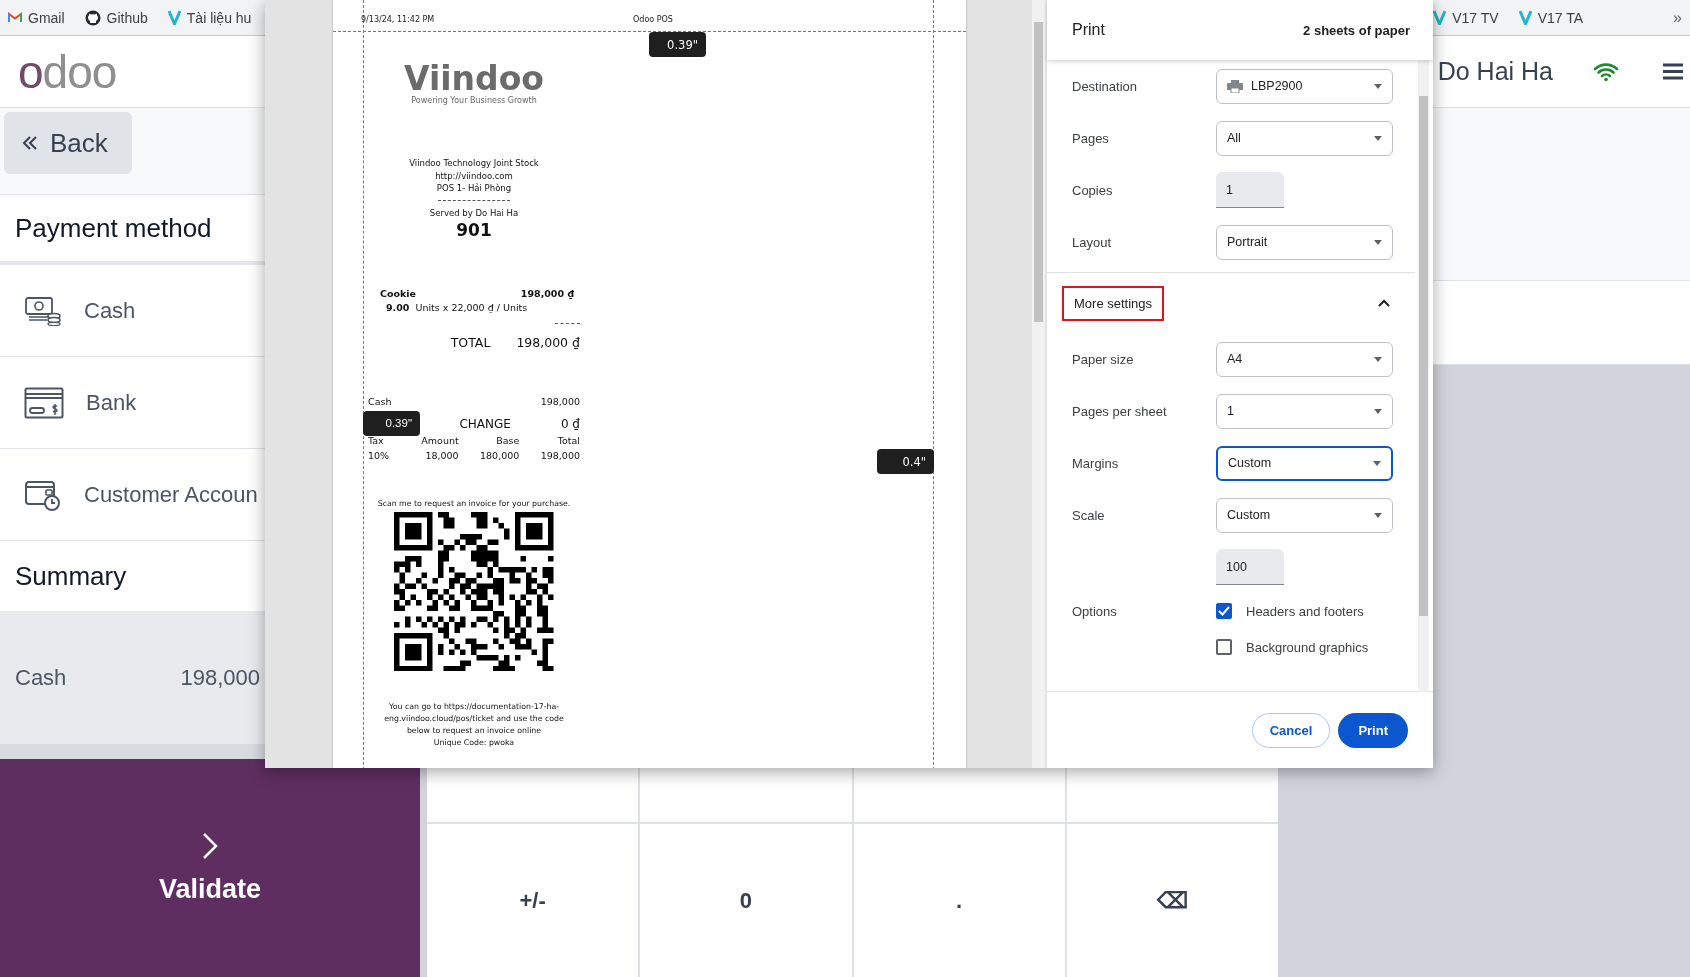 The image size is (1690, 977). What do you see at coordinates (1560, 17) in the screenshot?
I see `bookmark-link: V17 TA` at bounding box center [1560, 17].